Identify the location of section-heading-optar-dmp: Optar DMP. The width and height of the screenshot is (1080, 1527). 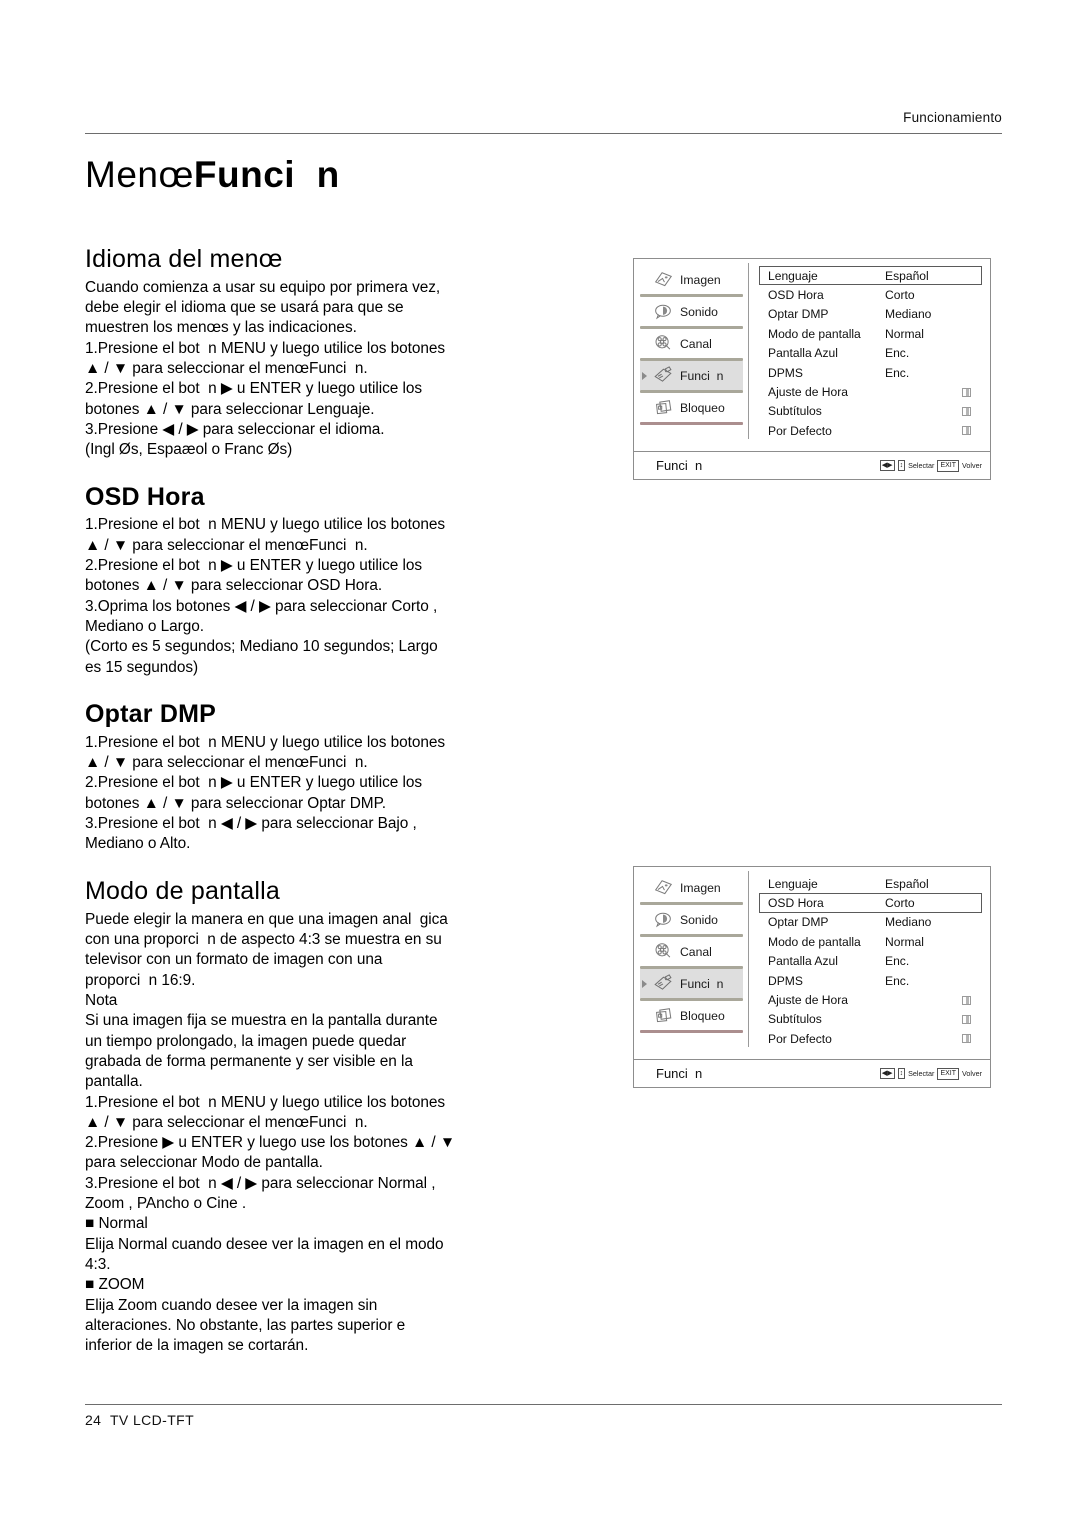
(150, 714).